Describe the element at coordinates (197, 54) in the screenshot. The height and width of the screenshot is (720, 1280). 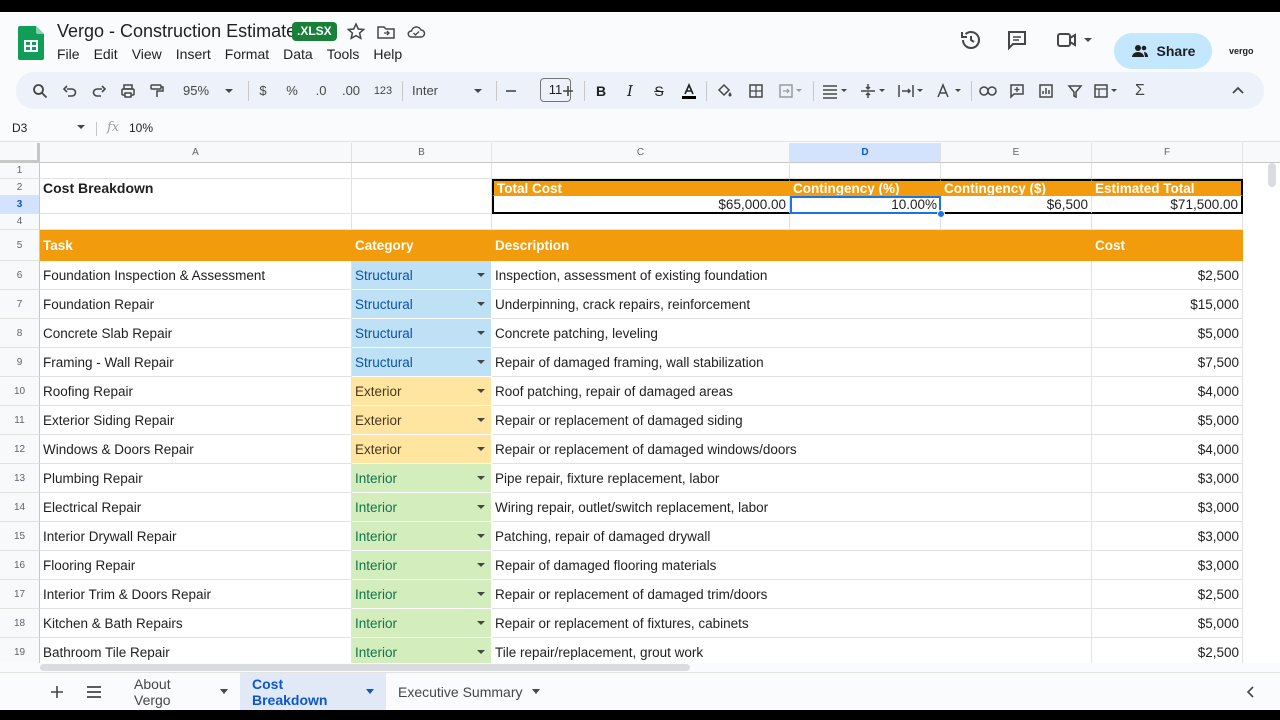
I see `menu-insert: Insert` at that location.